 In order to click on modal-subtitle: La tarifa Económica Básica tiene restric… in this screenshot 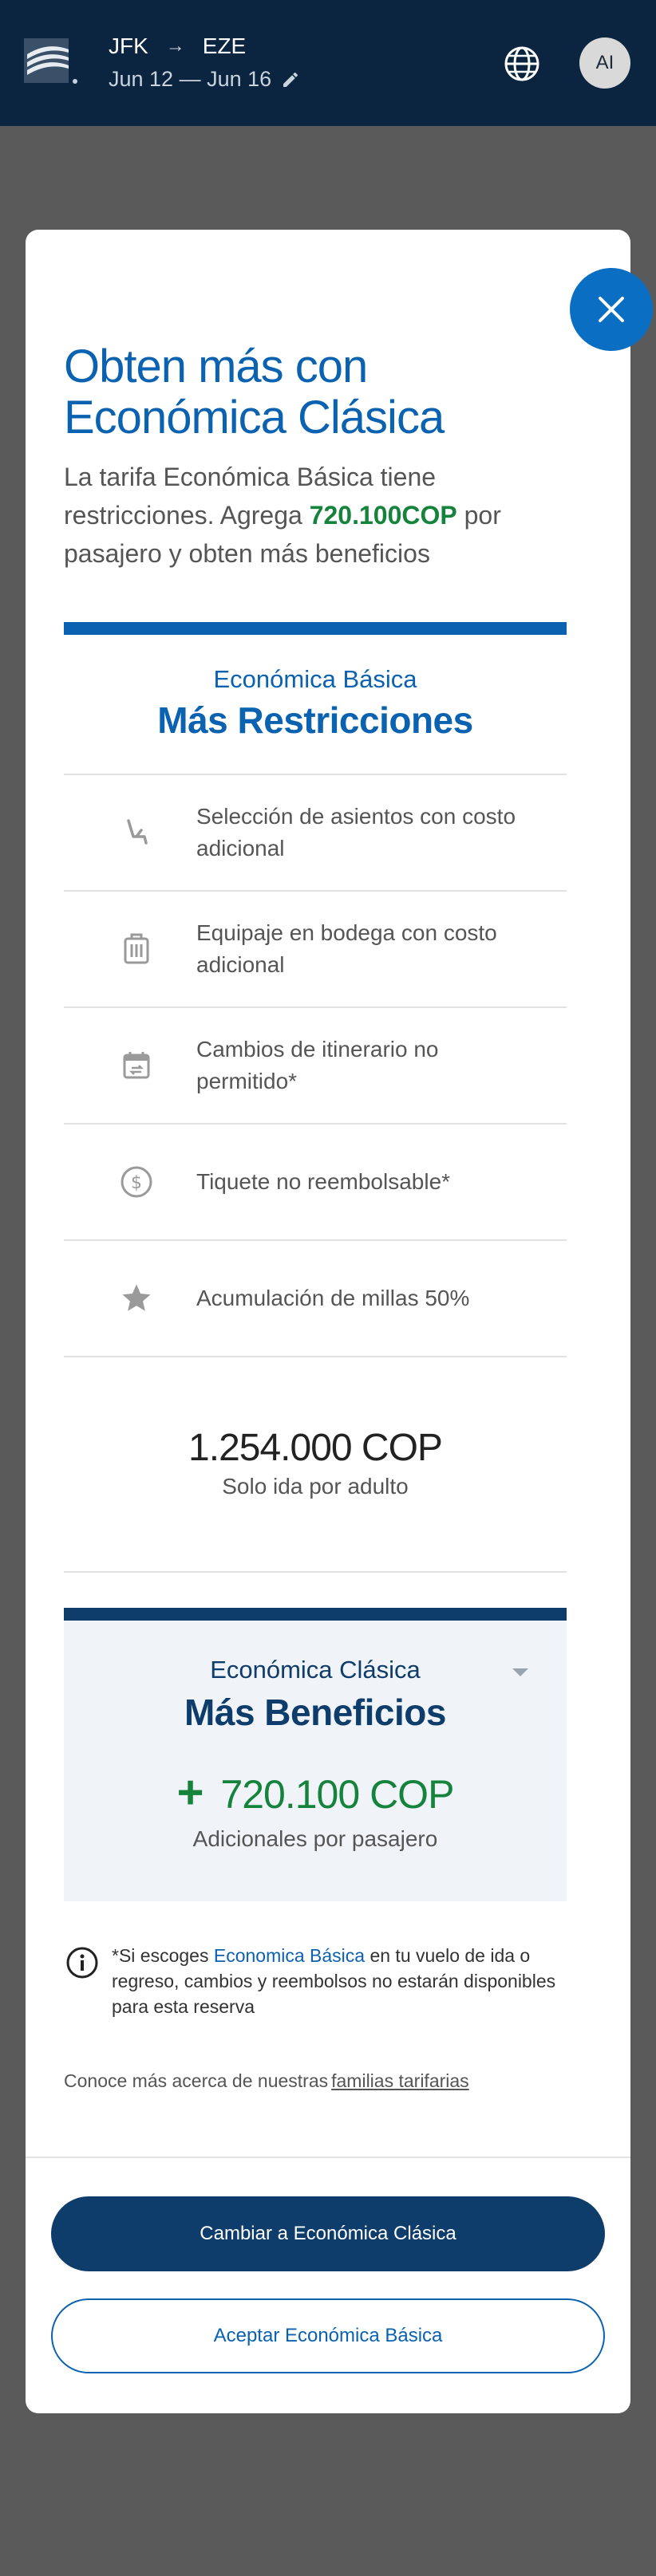, I will do `click(282, 515)`.